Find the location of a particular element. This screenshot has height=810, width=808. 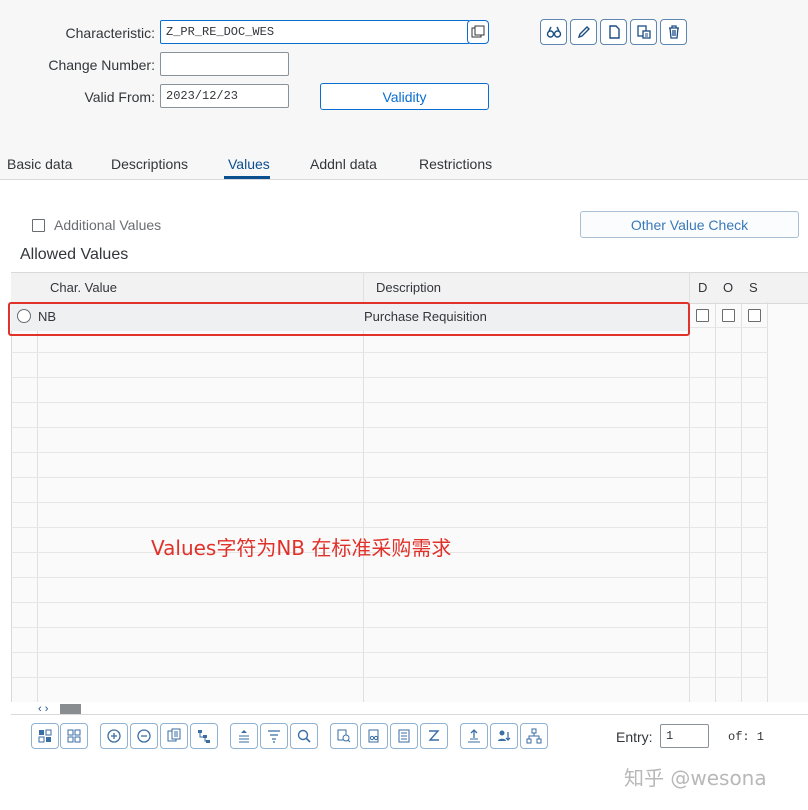

display-document-icon is located at coordinates (373, 736).